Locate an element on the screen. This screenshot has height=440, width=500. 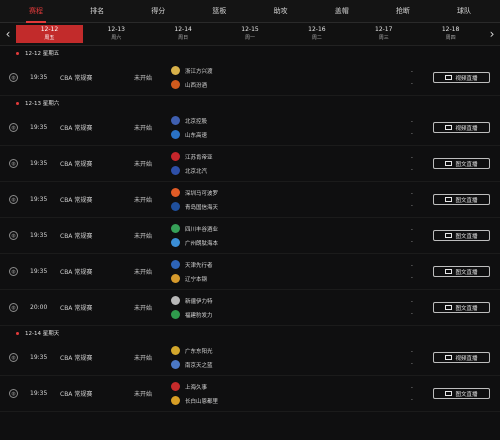
team-1: 上海久事 is located at coordinates (194, 386).